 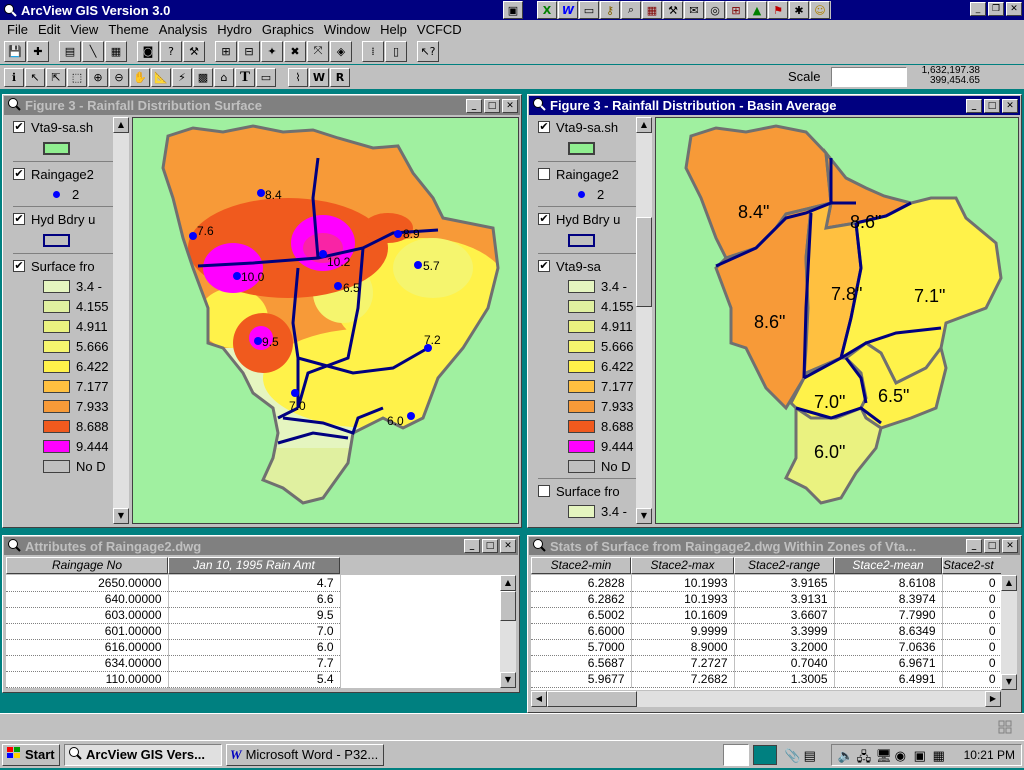 What do you see at coordinates (254, 599) in the screenshot?
I see `table-cell: 6.6` at bounding box center [254, 599].